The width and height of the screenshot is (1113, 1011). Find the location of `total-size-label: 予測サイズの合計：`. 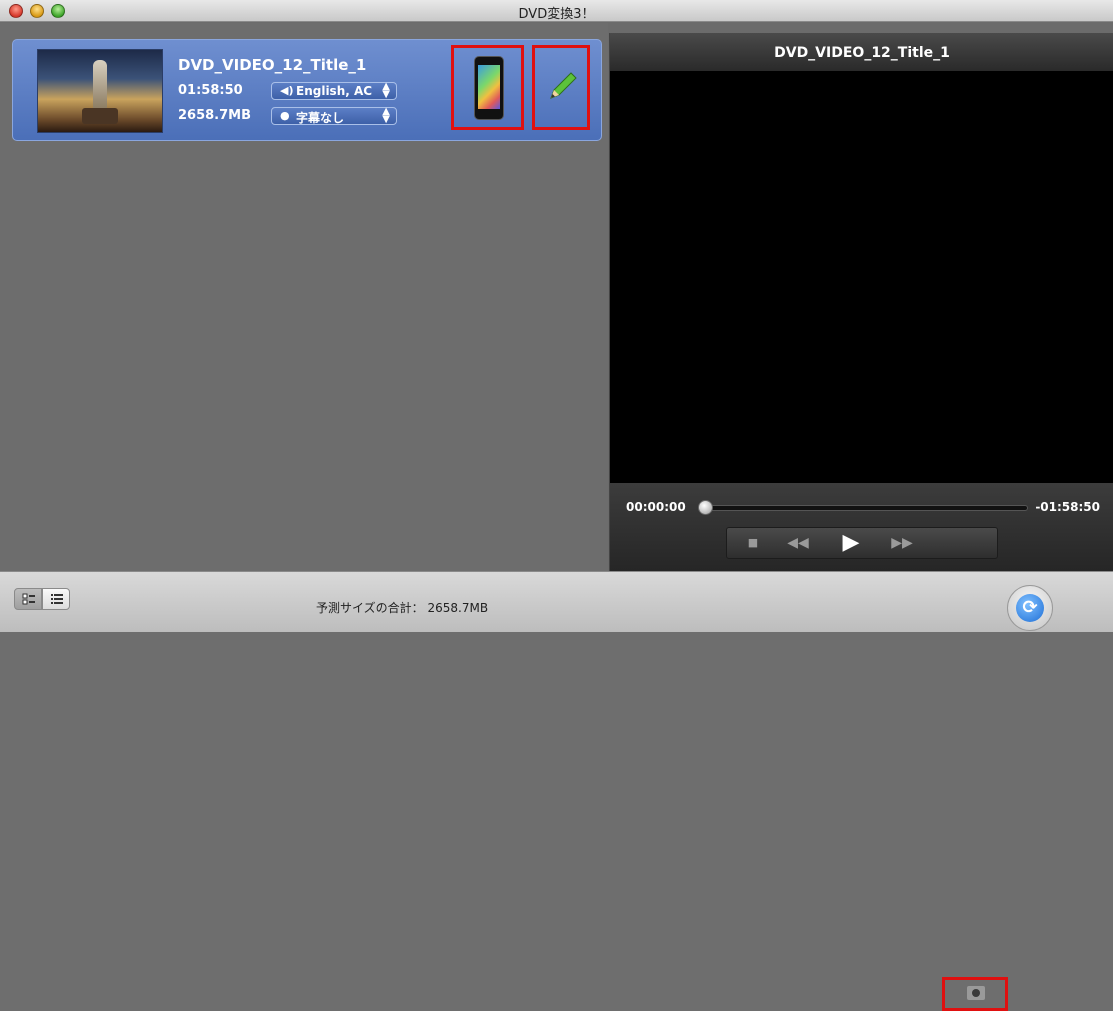

total-size-label: 予測サイズの合計： is located at coordinates (370, 608).